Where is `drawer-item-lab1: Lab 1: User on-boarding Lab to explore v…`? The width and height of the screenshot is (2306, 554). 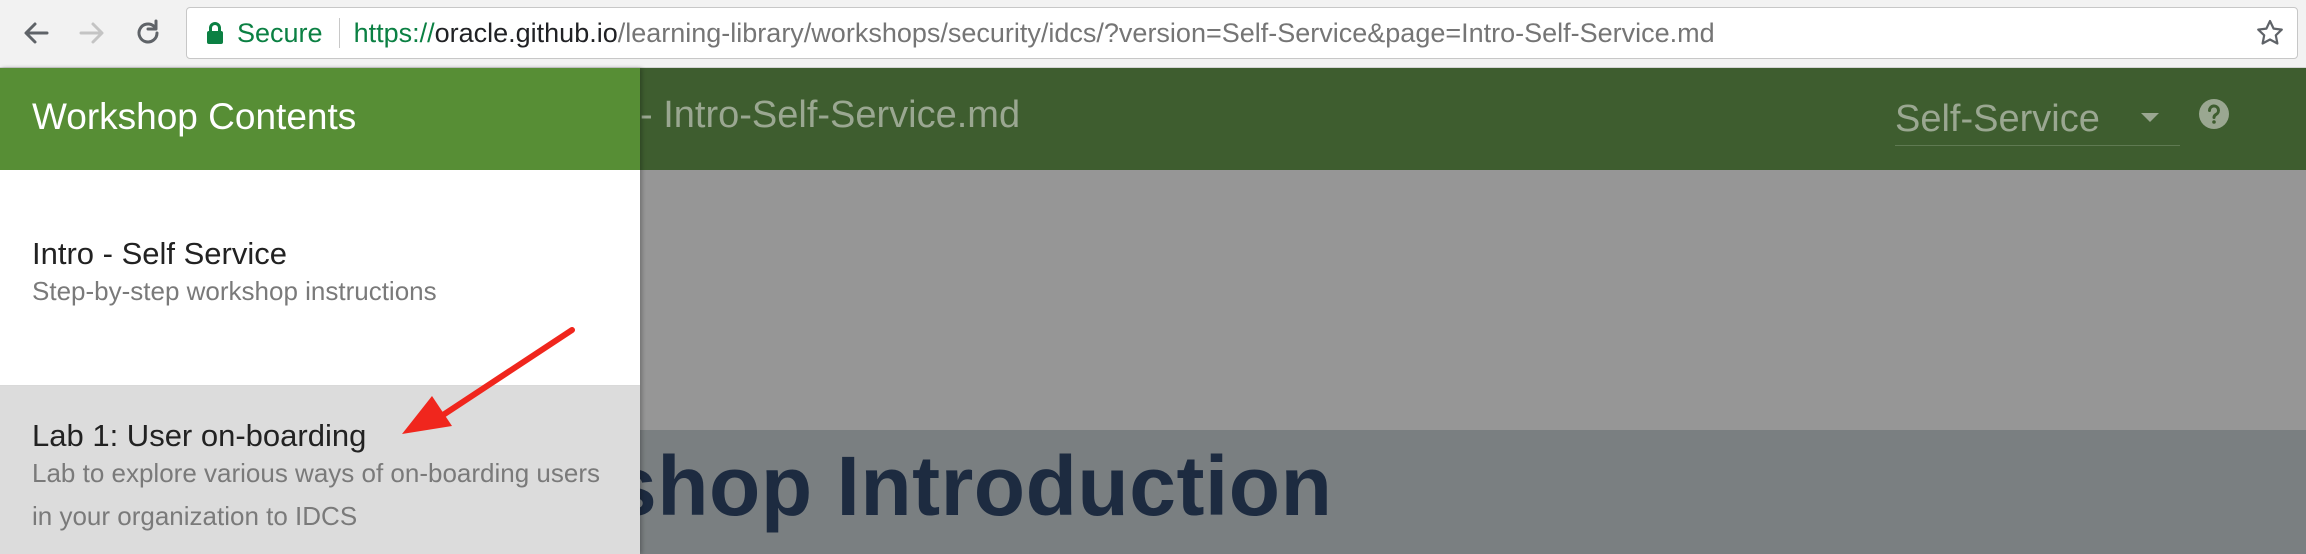
drawer-item-lab1: Lab 1: User on-boarding Lab to explore v… is located at coordinates (320, 470).